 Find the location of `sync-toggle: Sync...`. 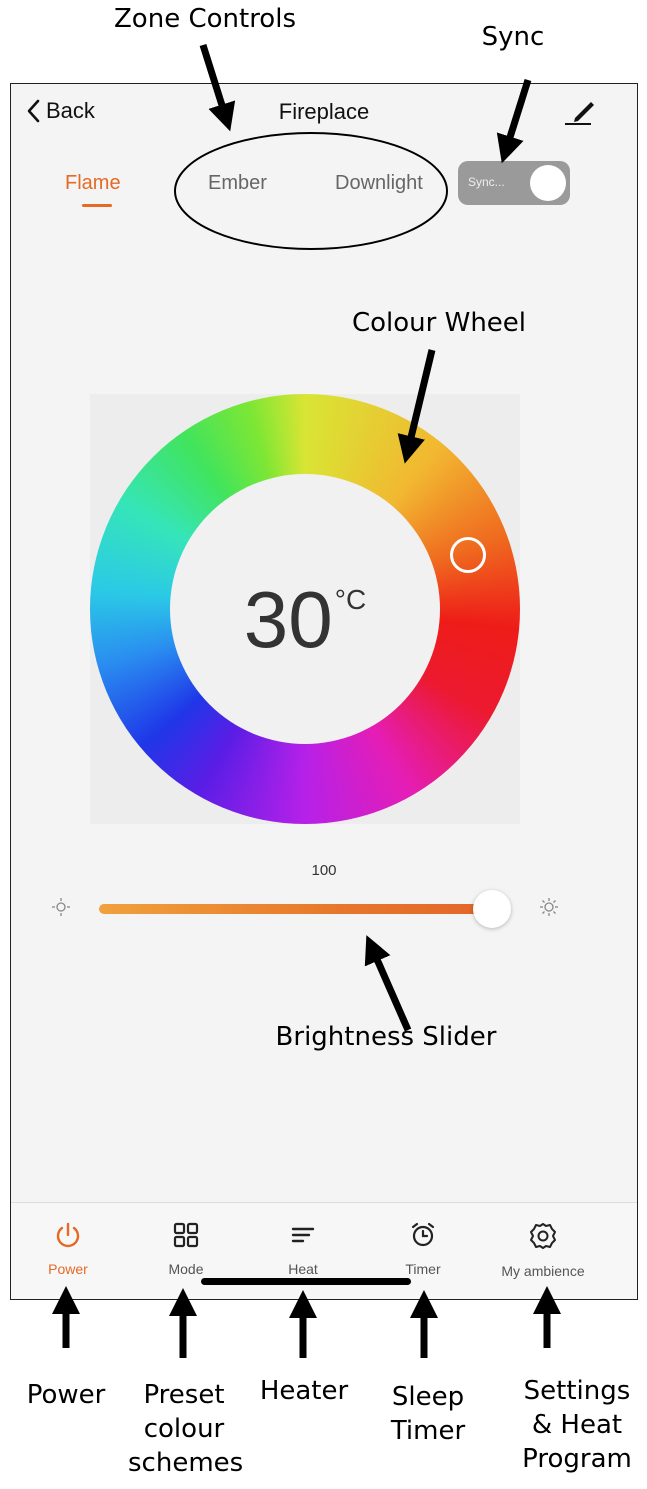

sync-toggle: Sync... is located at coordinates (514, 183).